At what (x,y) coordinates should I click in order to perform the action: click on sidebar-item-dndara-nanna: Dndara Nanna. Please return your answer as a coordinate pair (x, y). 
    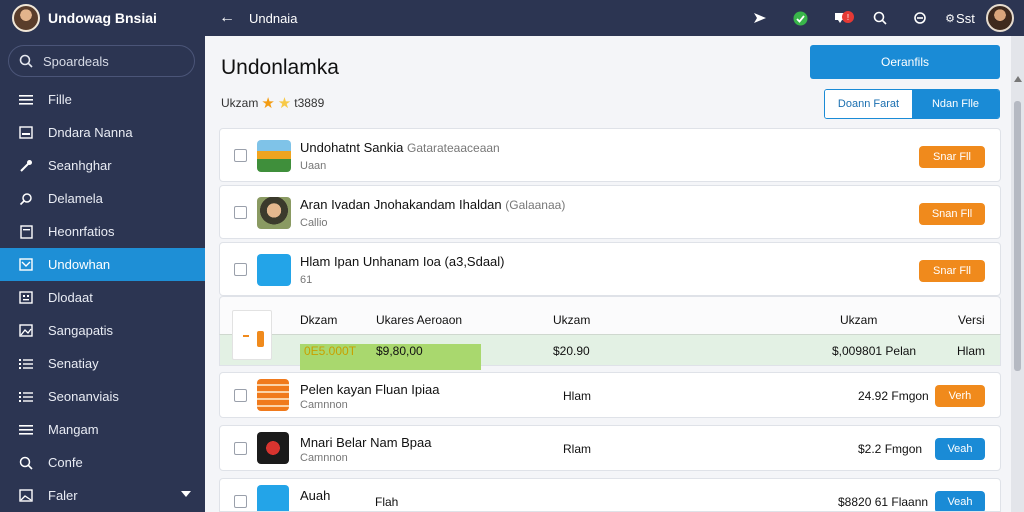
    Looking at the image, I should click on (102, 132).